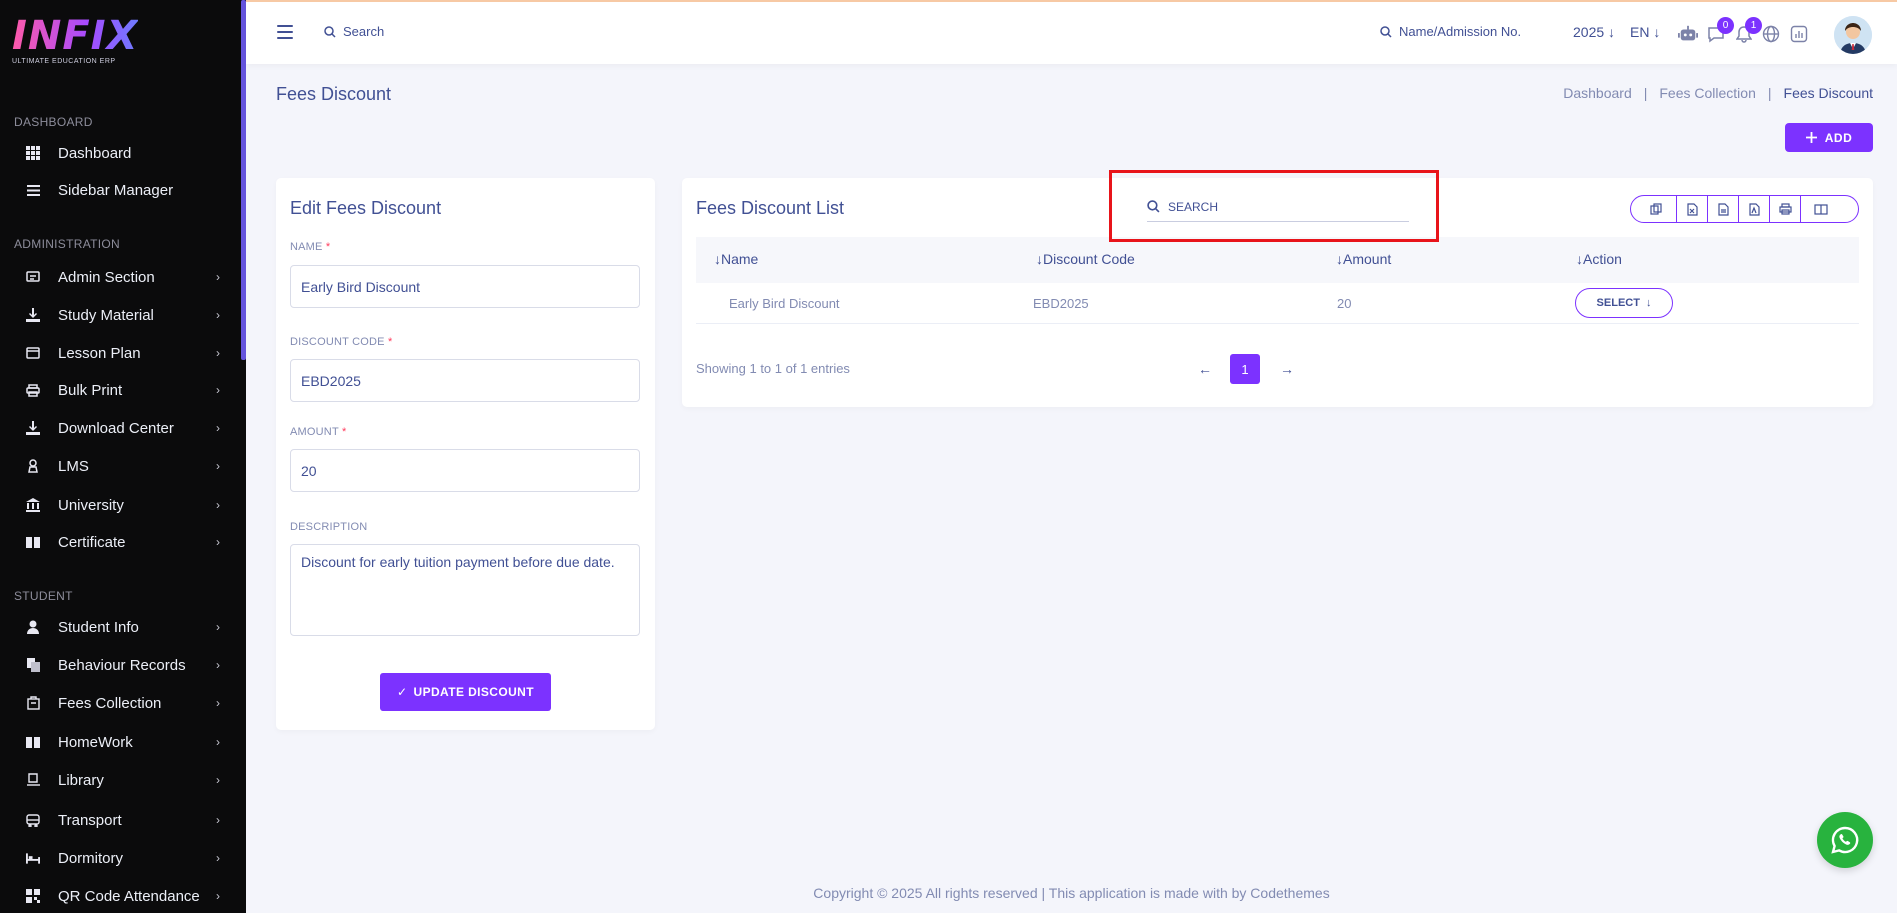  I want to click on sidebar-item-label: Sidebar Manager, so click(116, 190).